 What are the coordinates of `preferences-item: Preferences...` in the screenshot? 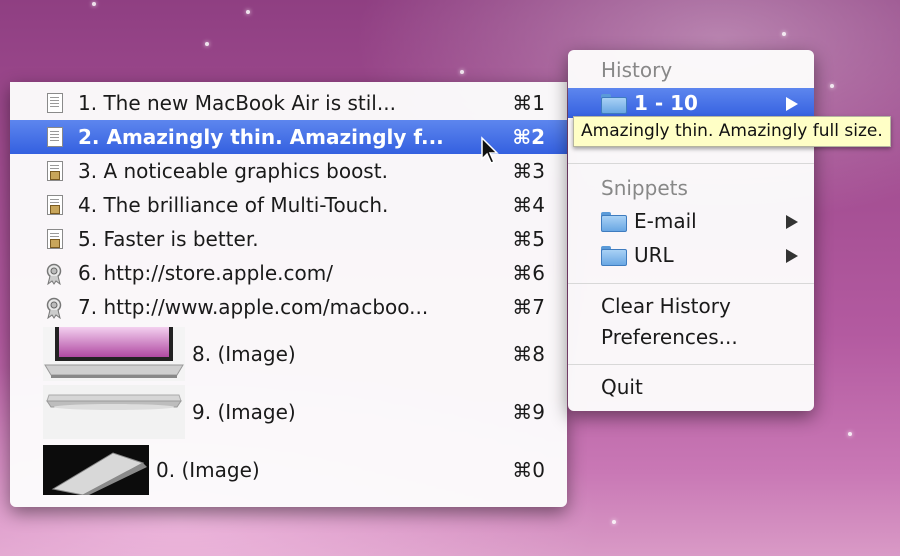 It's located at (669, 337).